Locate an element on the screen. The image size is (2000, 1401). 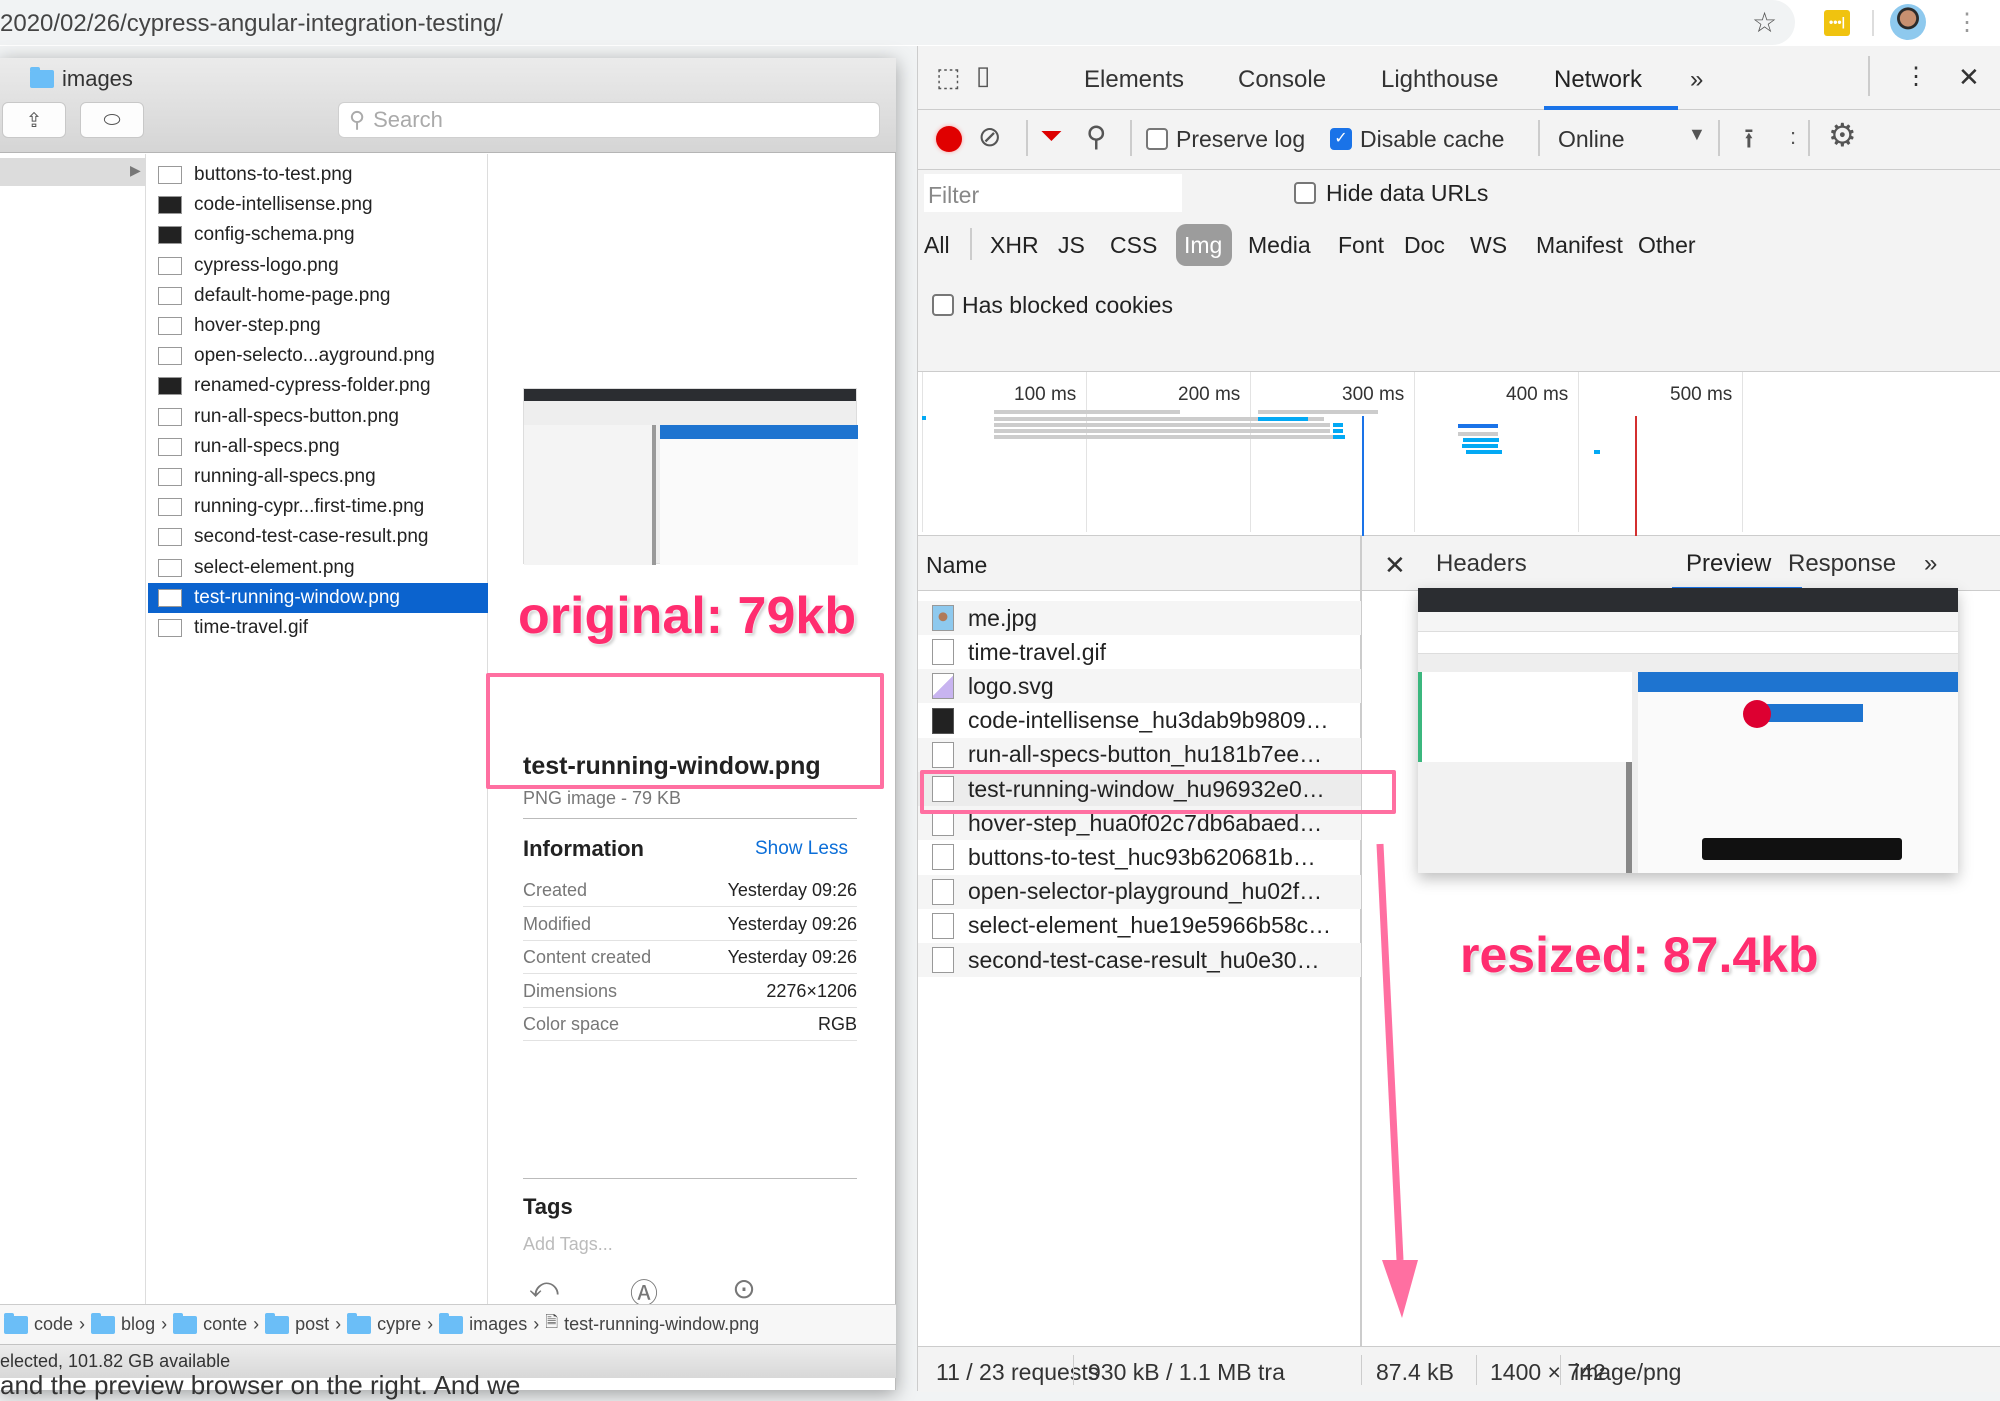
file-list-item: hover-step.png is located at coordinates (318, 326).